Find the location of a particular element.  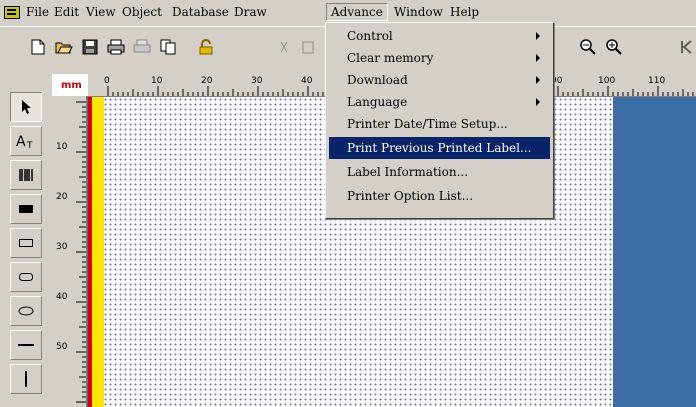

cut-icon is located at coordinates (284, 47).